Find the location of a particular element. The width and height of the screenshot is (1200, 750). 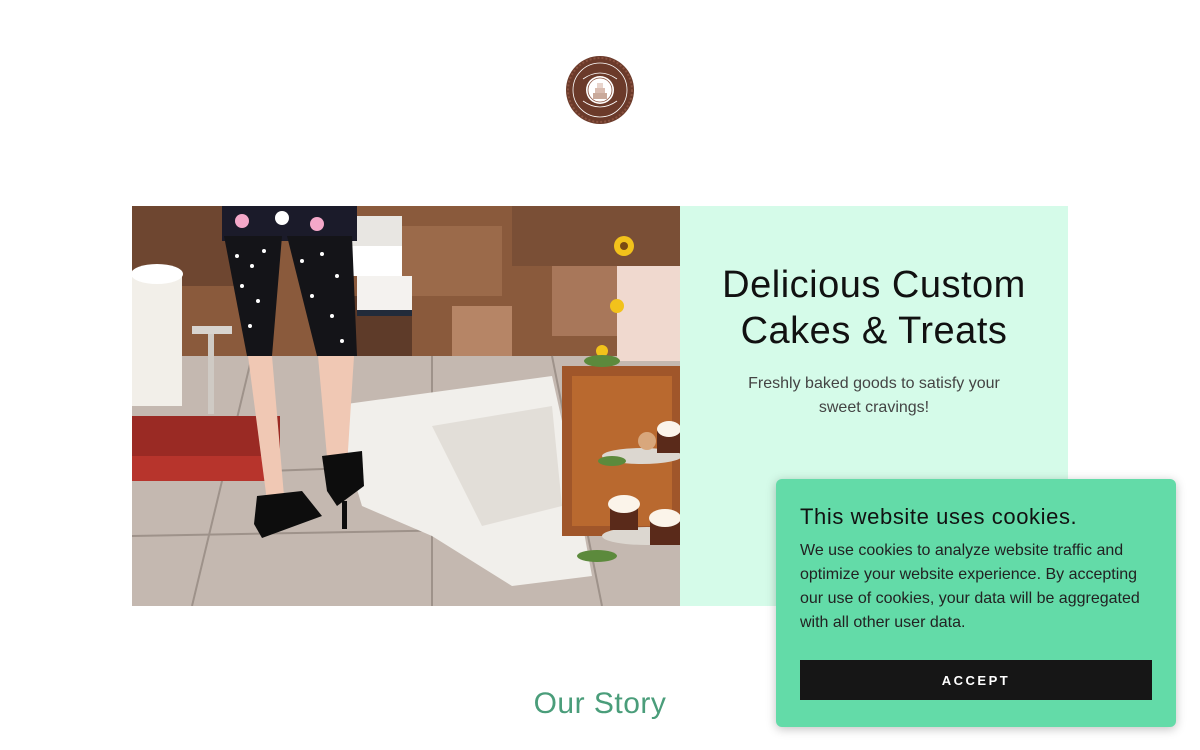

accept-cookies-button: ACCEPT is located at coordinates (976, 680).